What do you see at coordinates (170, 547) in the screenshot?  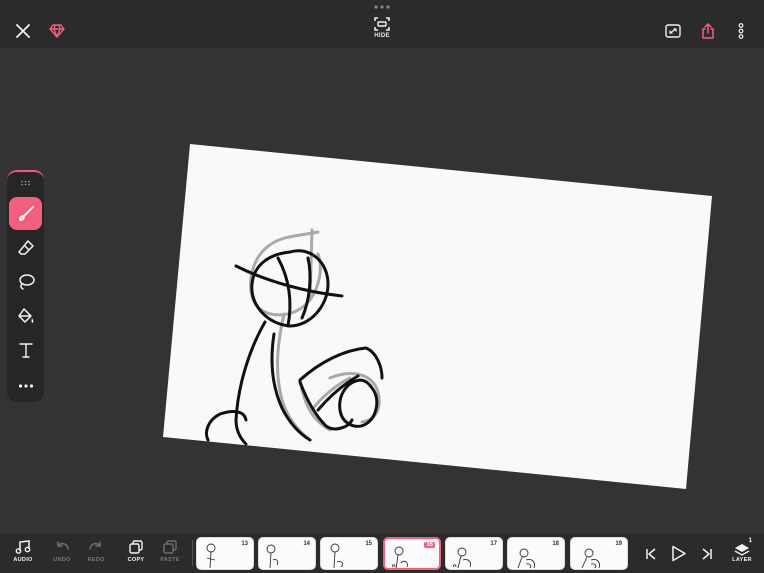 I see `paste-icon` at bounding box center [170, 547].